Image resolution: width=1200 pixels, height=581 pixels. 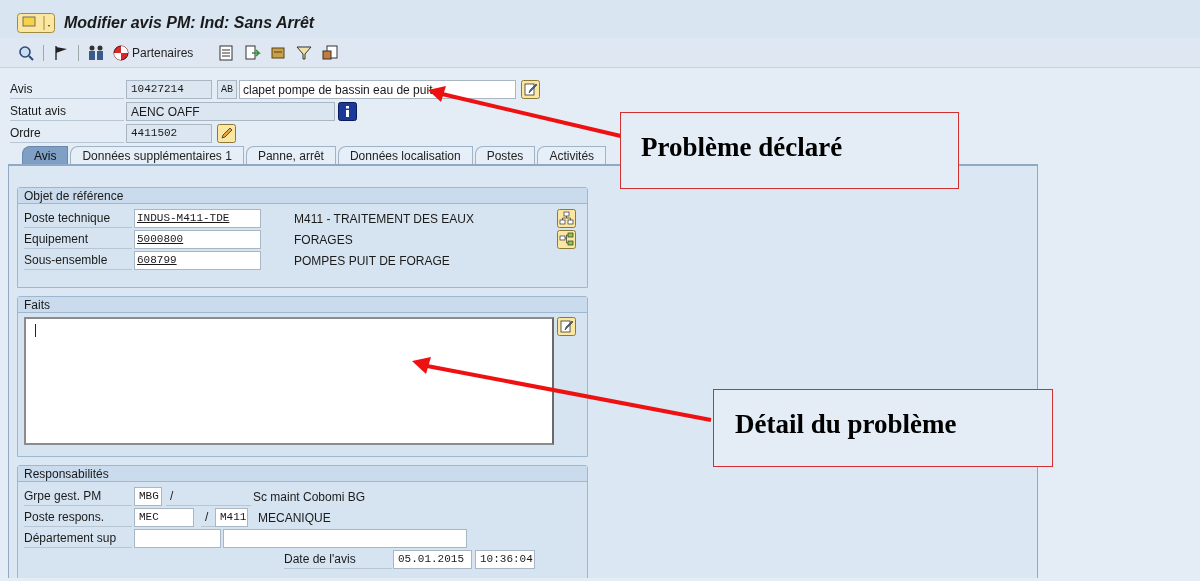 I want to click on field-label: Département sup, so click(x=78, y=538).